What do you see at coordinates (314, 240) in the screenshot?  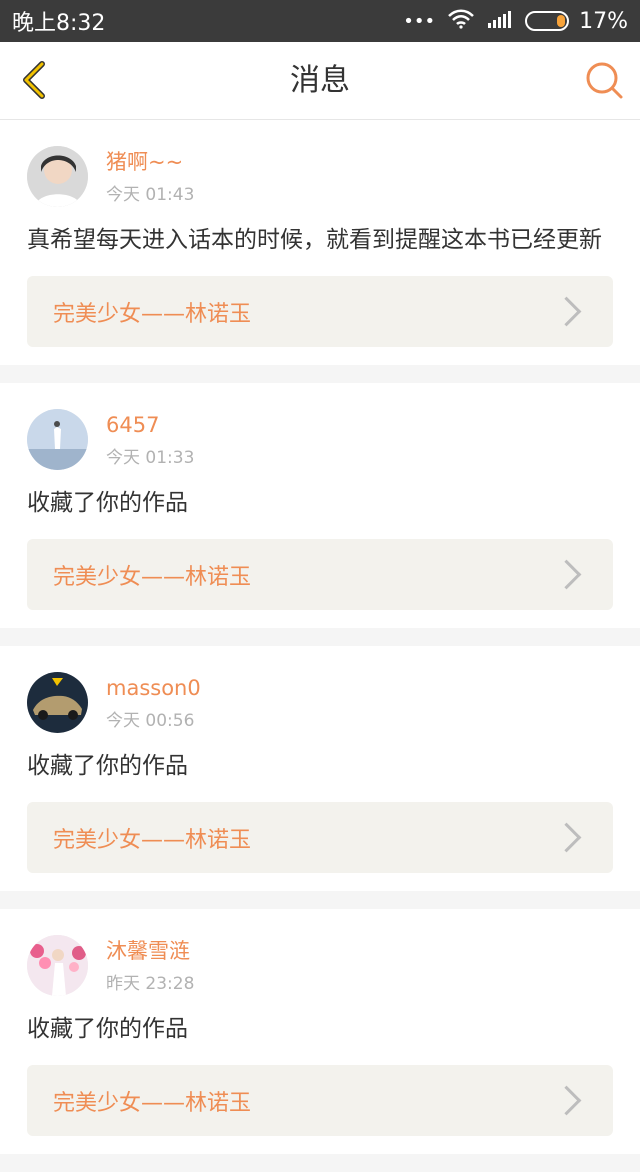 I see `message-text: 真希望每天进入话本的时候，就看到提醒这本书已经更新` at bounding box center [314, 240].